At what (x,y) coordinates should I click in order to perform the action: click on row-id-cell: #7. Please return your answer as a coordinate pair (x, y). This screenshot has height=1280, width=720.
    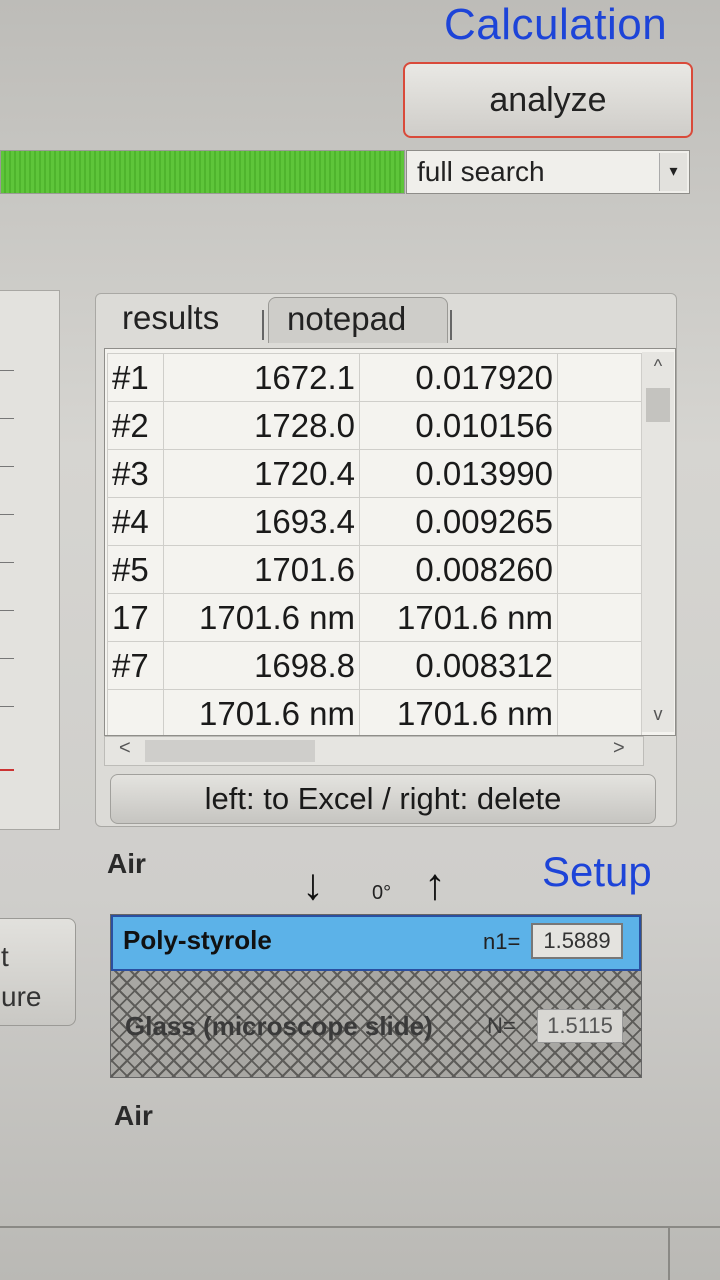
    Looking at the image, I should click on (135, 665).